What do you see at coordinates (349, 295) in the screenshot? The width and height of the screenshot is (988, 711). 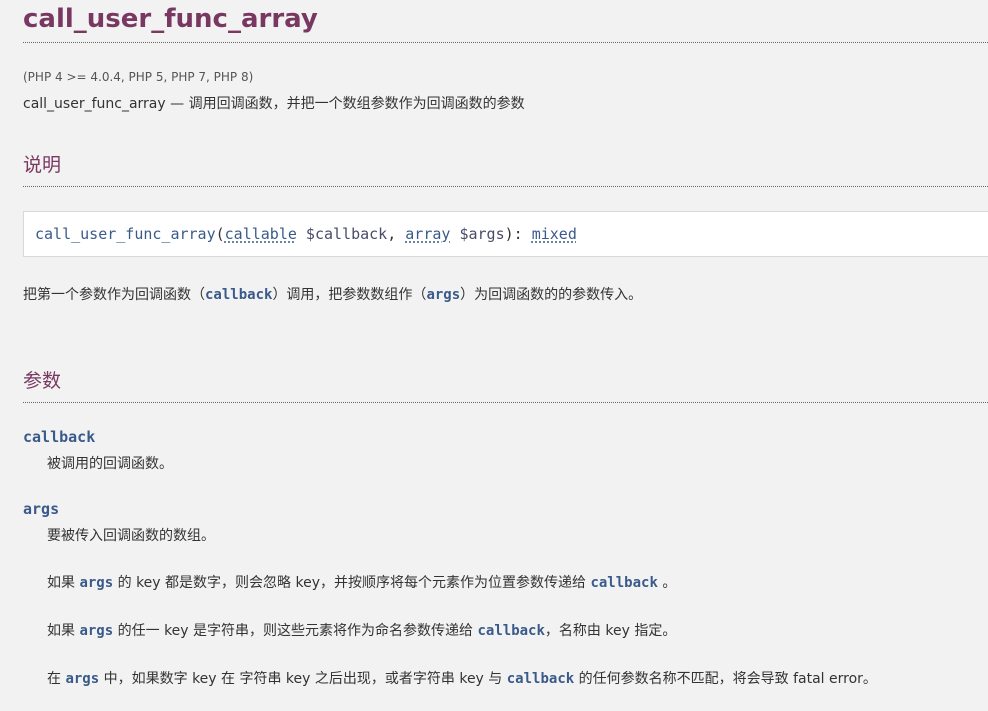 I see `text-segment: ）调用，把参数数组作（` at bounding box center [349, 295].